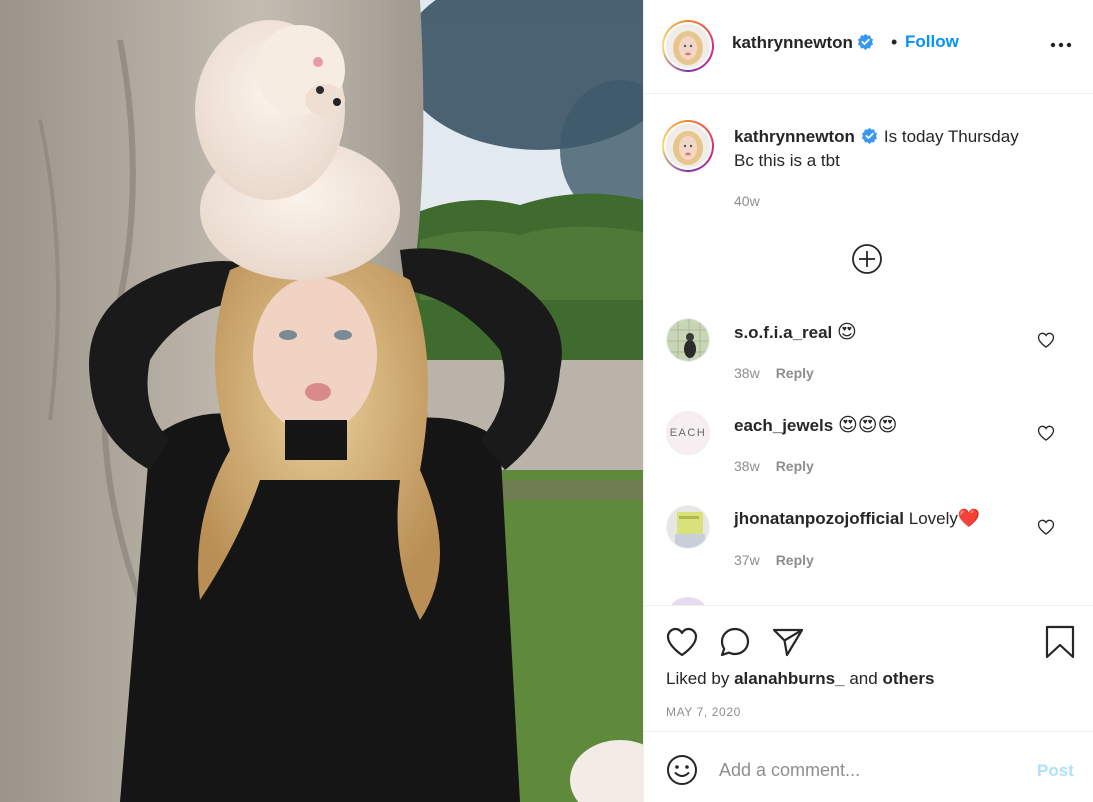 This screenshot has height=802, width=1093. What do you see at coordinates (783, 332) in the screenshot?
I see `commenter-username: s.o.f.i.a_real` at bounding box center [783, 332].